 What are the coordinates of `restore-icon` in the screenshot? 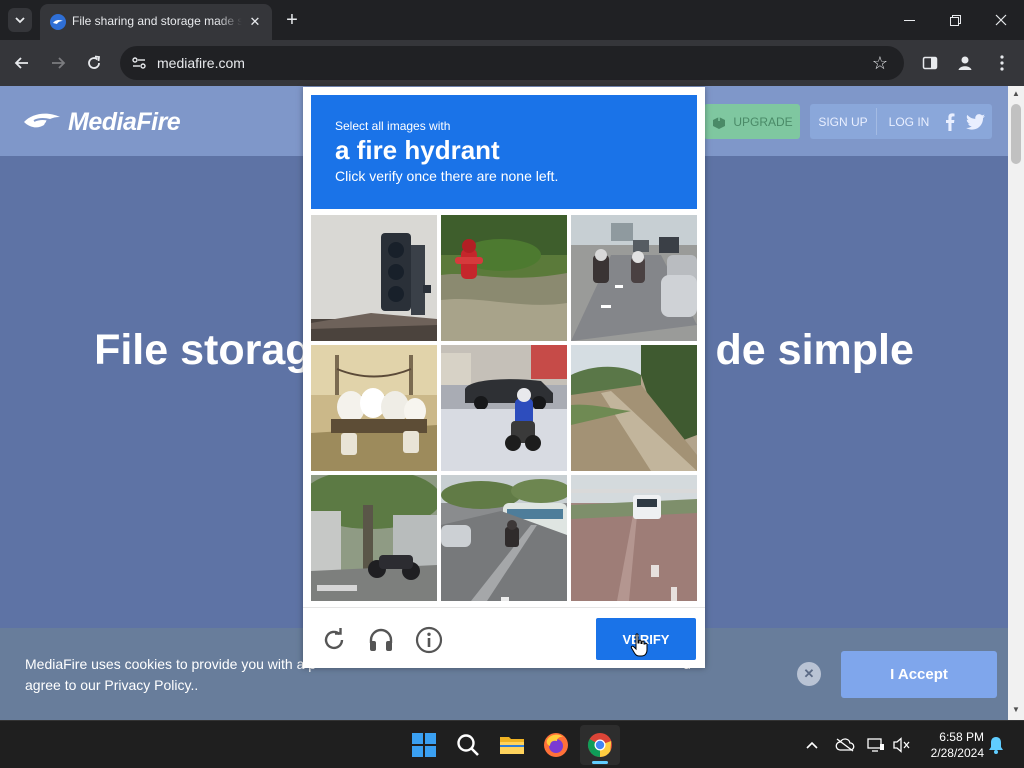 It's located at (955, 20).